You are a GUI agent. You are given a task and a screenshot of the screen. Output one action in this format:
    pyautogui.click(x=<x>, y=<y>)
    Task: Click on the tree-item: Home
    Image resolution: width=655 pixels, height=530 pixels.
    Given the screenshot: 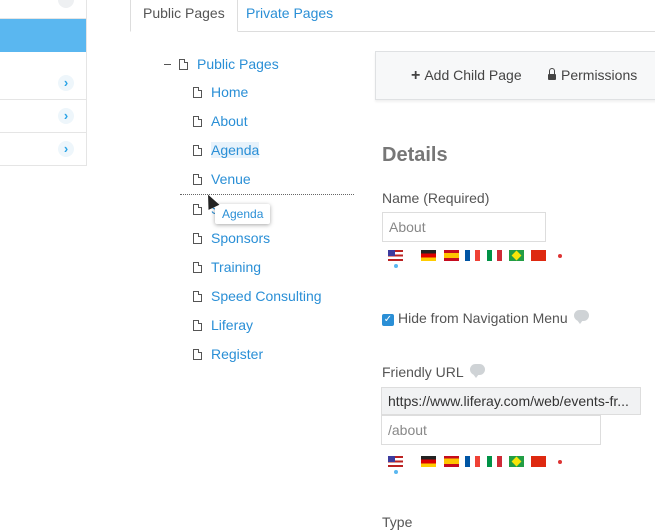 What is the action you would take?
    pyautogui.click(x=220, y=92)
    